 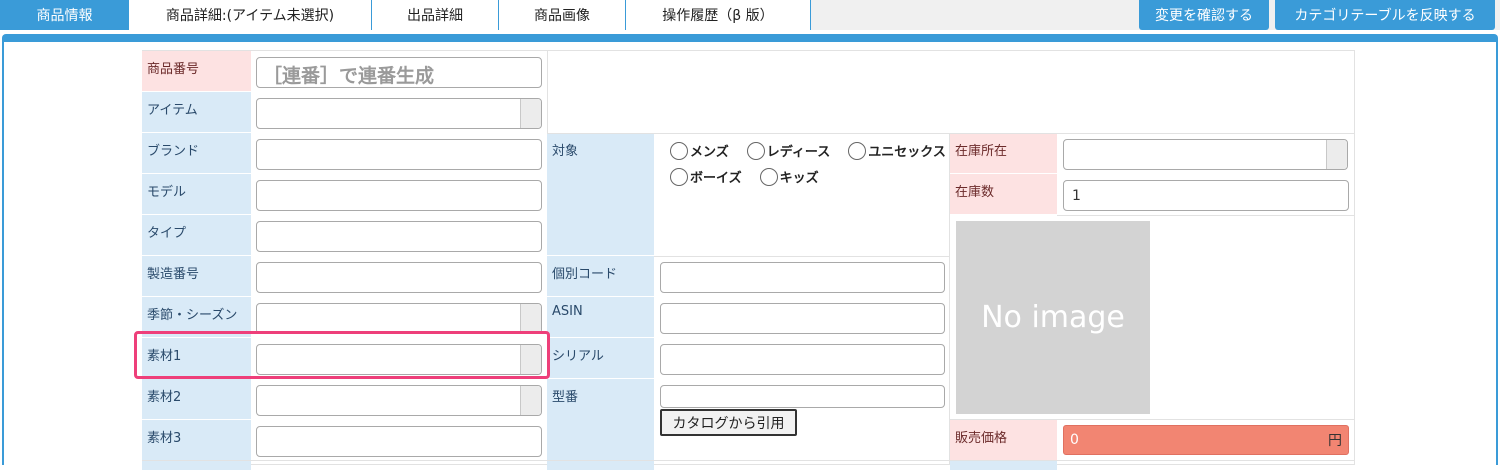 What do you see at coordinates (1385, 15) in the screenshot?
I see `reflect-category-table-button: カテゴリテーブルを反映する` at bounding box center [1385, 15].